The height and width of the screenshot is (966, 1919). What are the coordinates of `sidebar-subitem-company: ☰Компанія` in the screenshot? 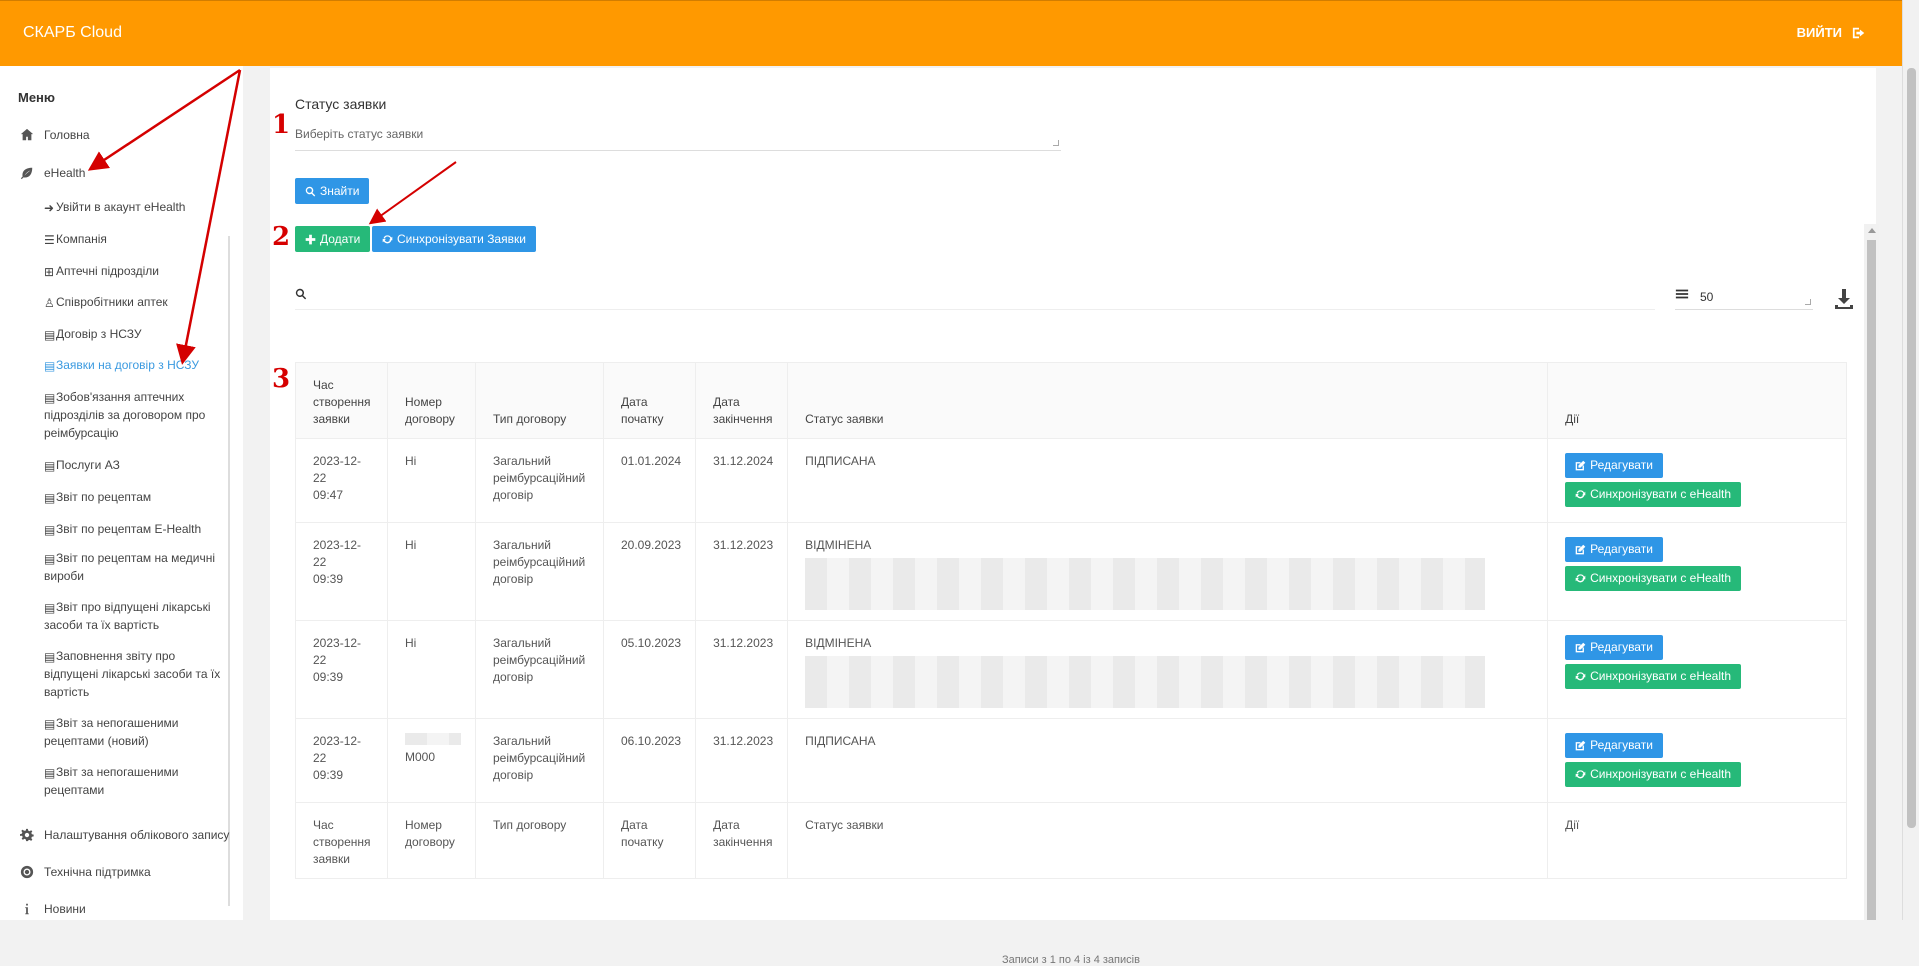 It's located at (134, 239).